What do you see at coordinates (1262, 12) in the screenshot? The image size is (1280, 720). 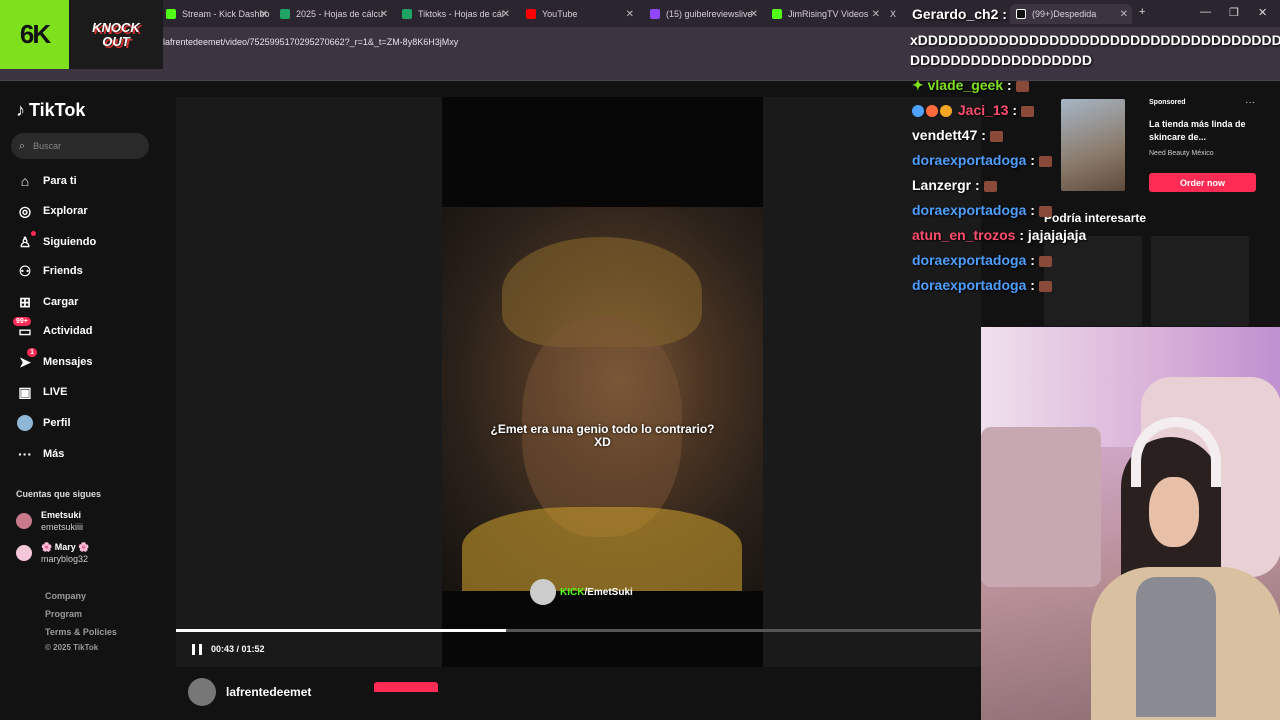 I see `window-close-icon: ✕` at bounding box center [1262, 12].